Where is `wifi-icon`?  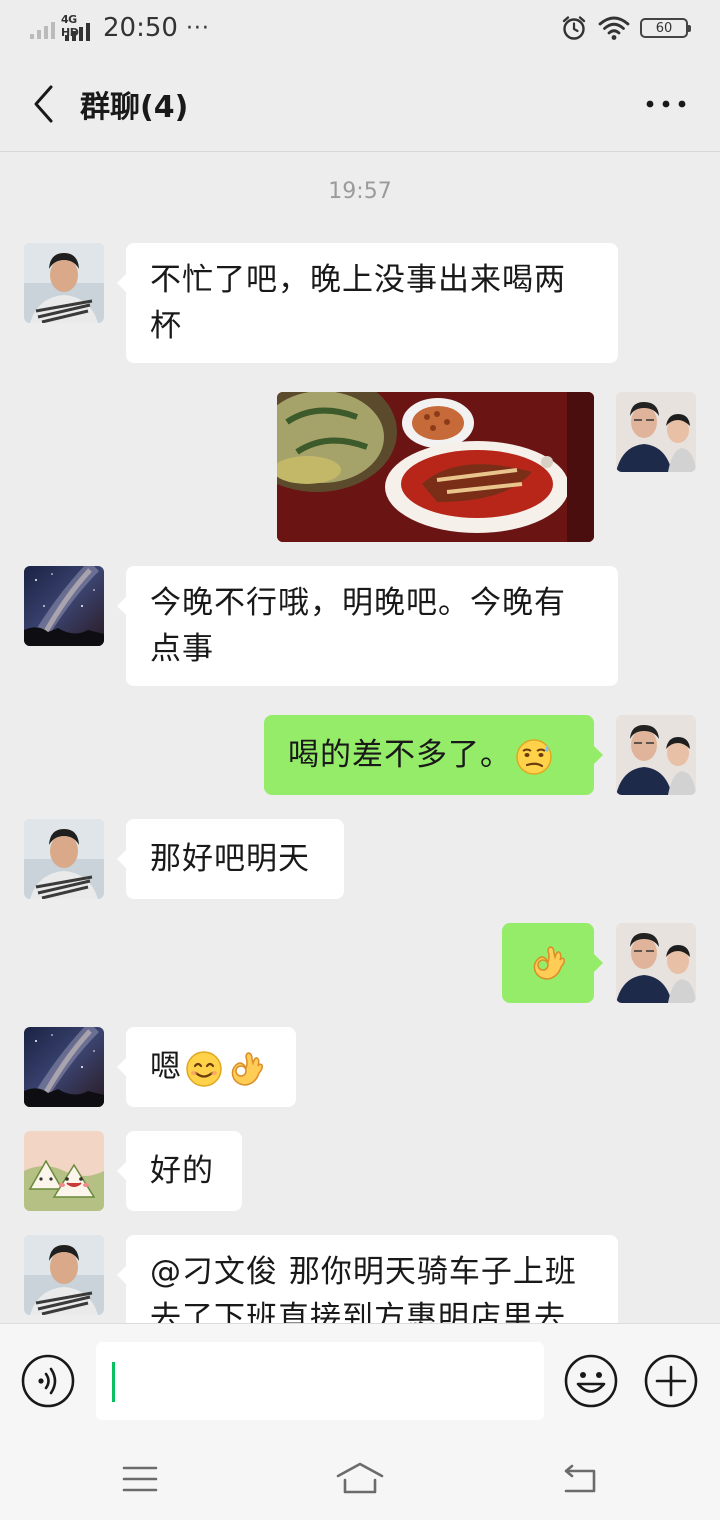 wifi-icon is located at coordinates (614, 28).